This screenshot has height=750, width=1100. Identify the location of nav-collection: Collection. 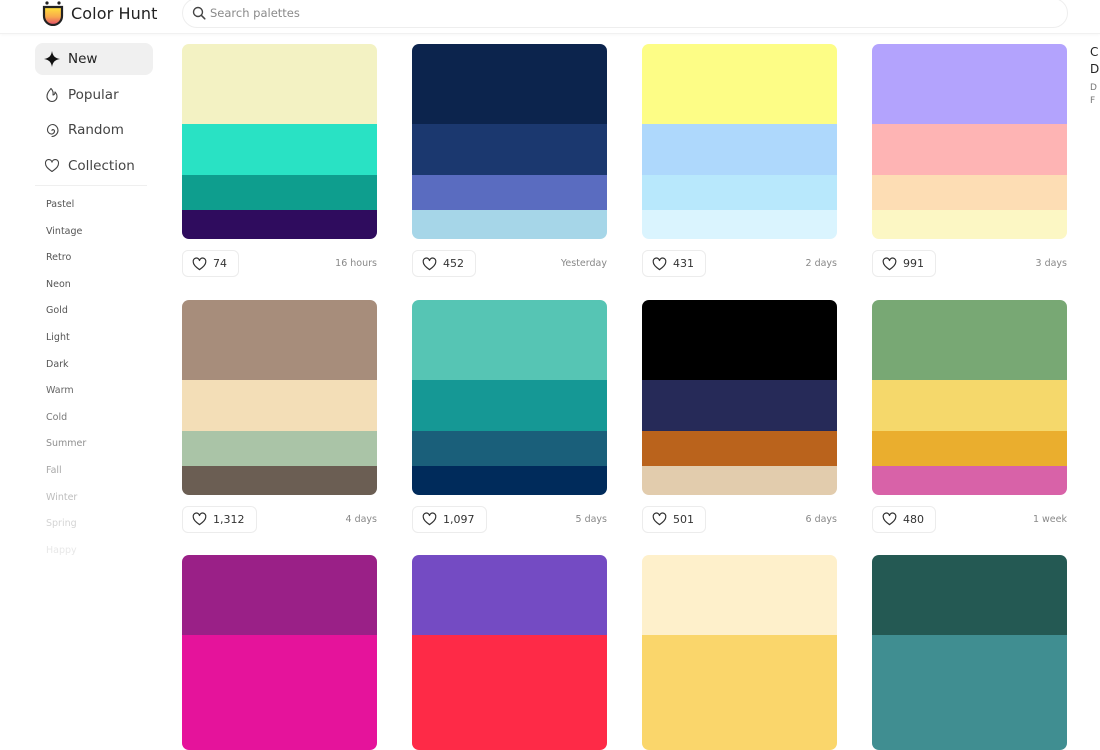
(94, 166).